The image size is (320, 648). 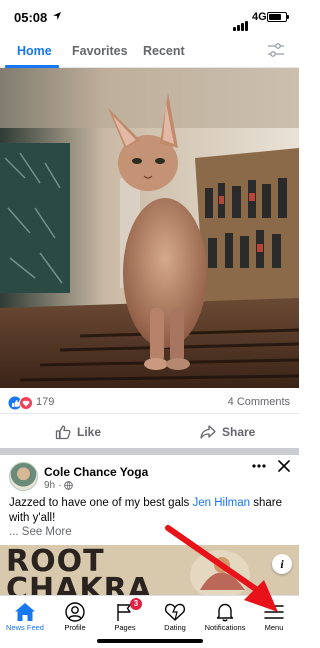 I want to click on nav-menu: Menu, so click(x=274, y=615).